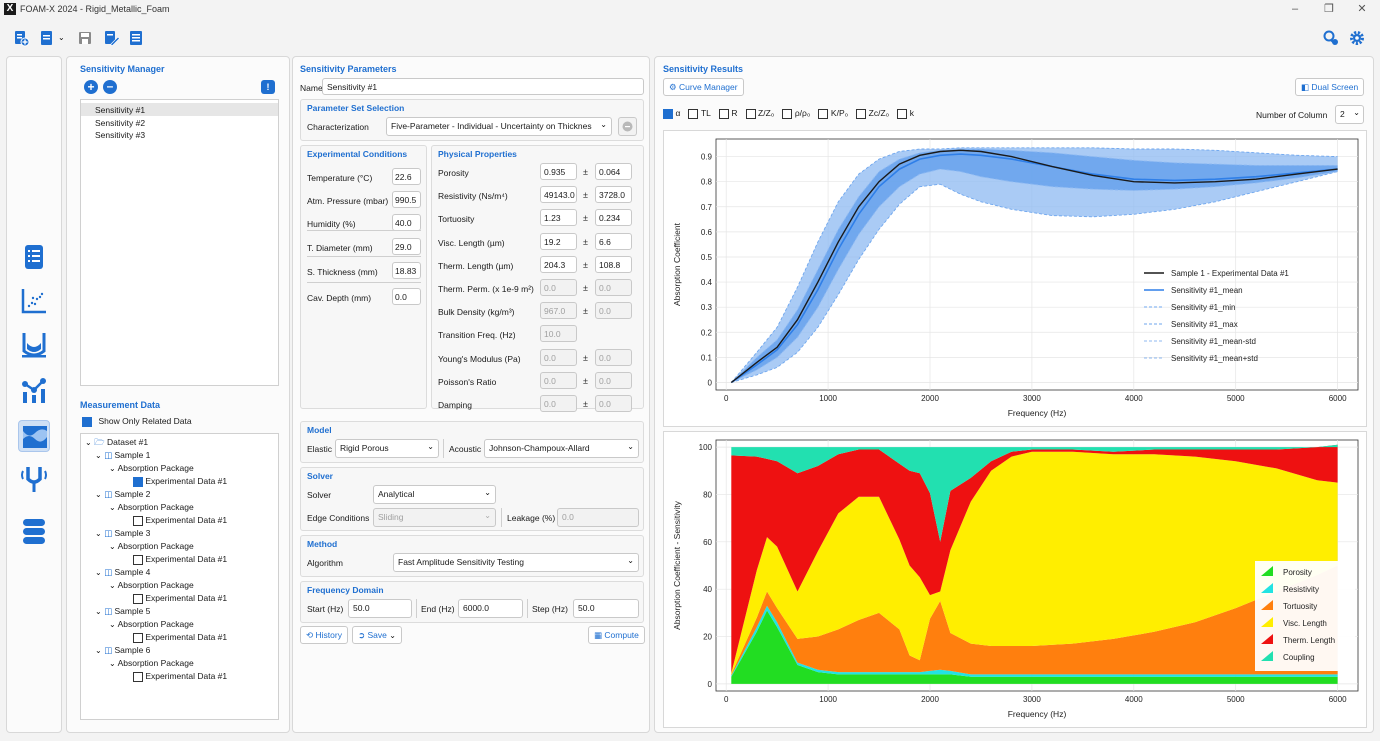  I want to click on curve-checkbox: TL, so click(699, 113).